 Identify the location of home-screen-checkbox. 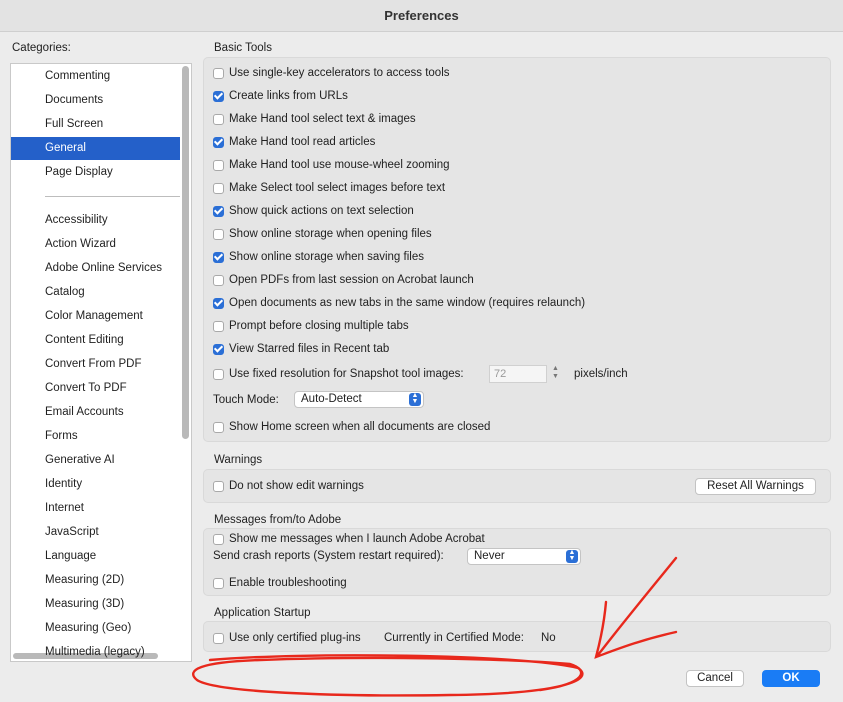
(218, 427).